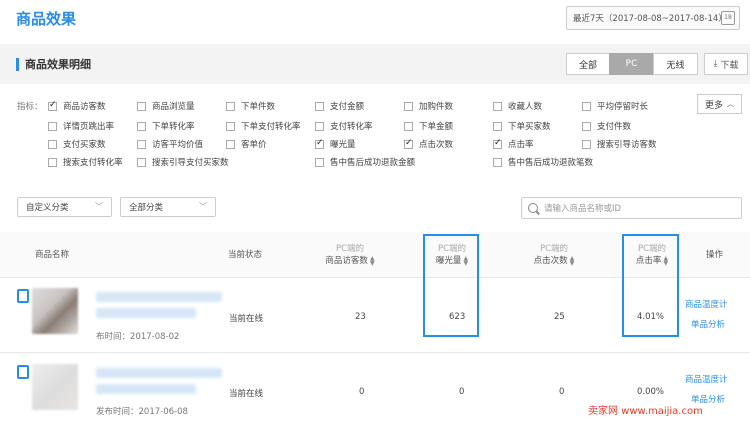 The image size is (750, 433). I want to click on segment-pc: PC, so click(631, 64).